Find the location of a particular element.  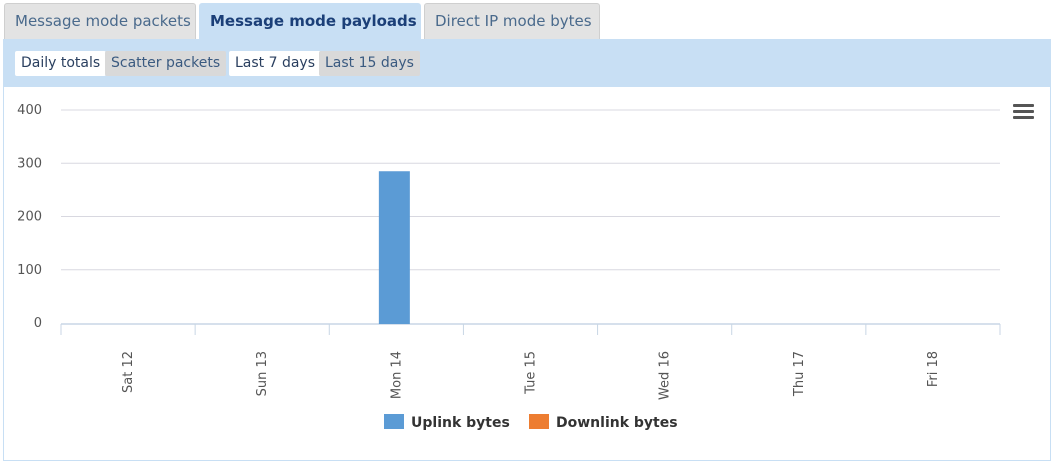

hamburger-menu-icon is located at coordinates (1024, 113).